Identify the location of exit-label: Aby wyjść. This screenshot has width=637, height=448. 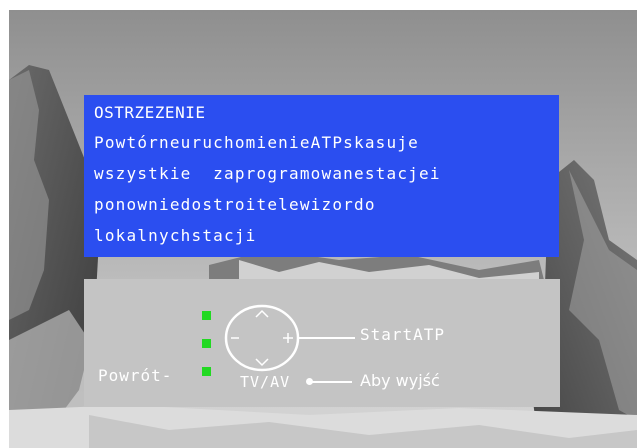
(400, 380).